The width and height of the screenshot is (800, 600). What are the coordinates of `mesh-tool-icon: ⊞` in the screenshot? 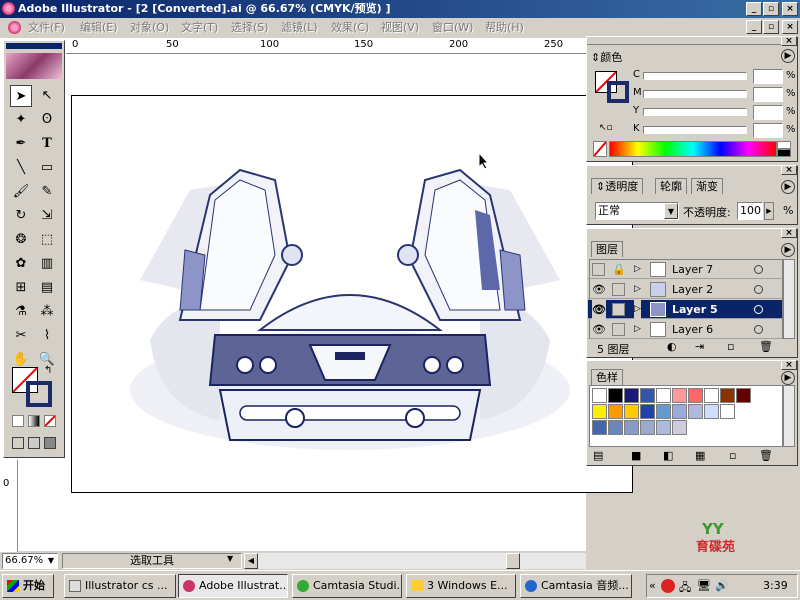 It's located at (21, 288).